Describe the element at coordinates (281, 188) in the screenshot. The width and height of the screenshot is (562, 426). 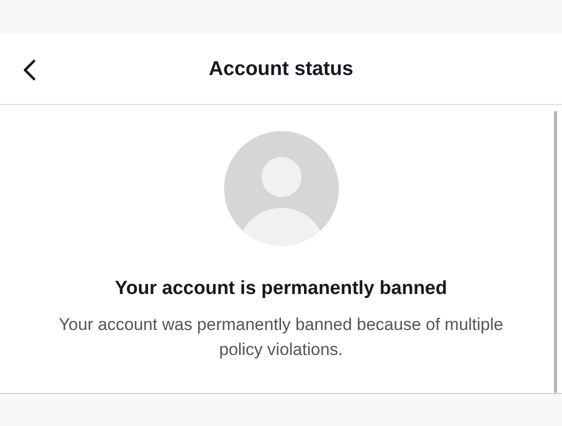
I see `avatar-icon` at that location.